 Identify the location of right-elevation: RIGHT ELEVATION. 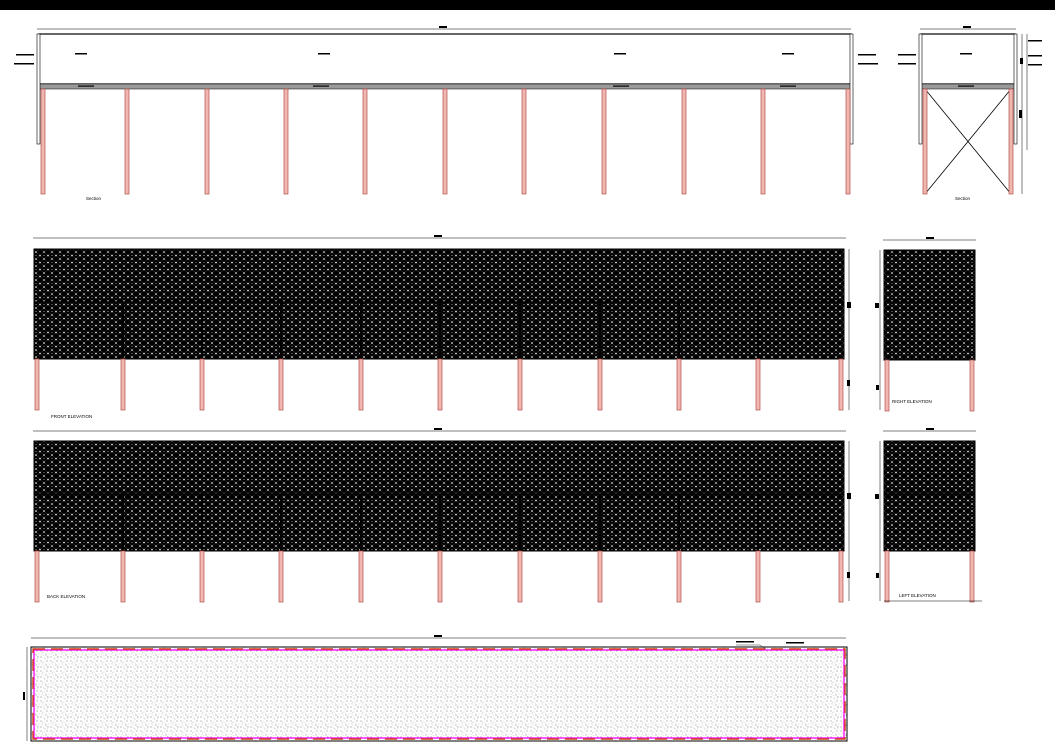
(925, 324).